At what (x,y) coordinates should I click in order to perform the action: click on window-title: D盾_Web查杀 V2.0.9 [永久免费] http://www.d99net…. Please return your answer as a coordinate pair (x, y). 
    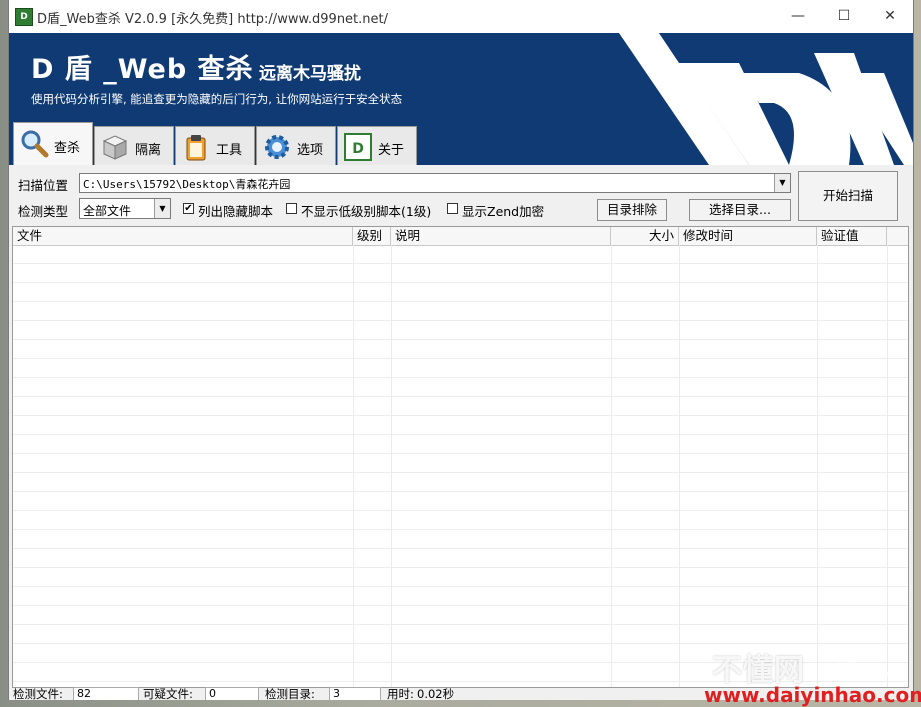
    Looking at the image, I should click on (213, 19).